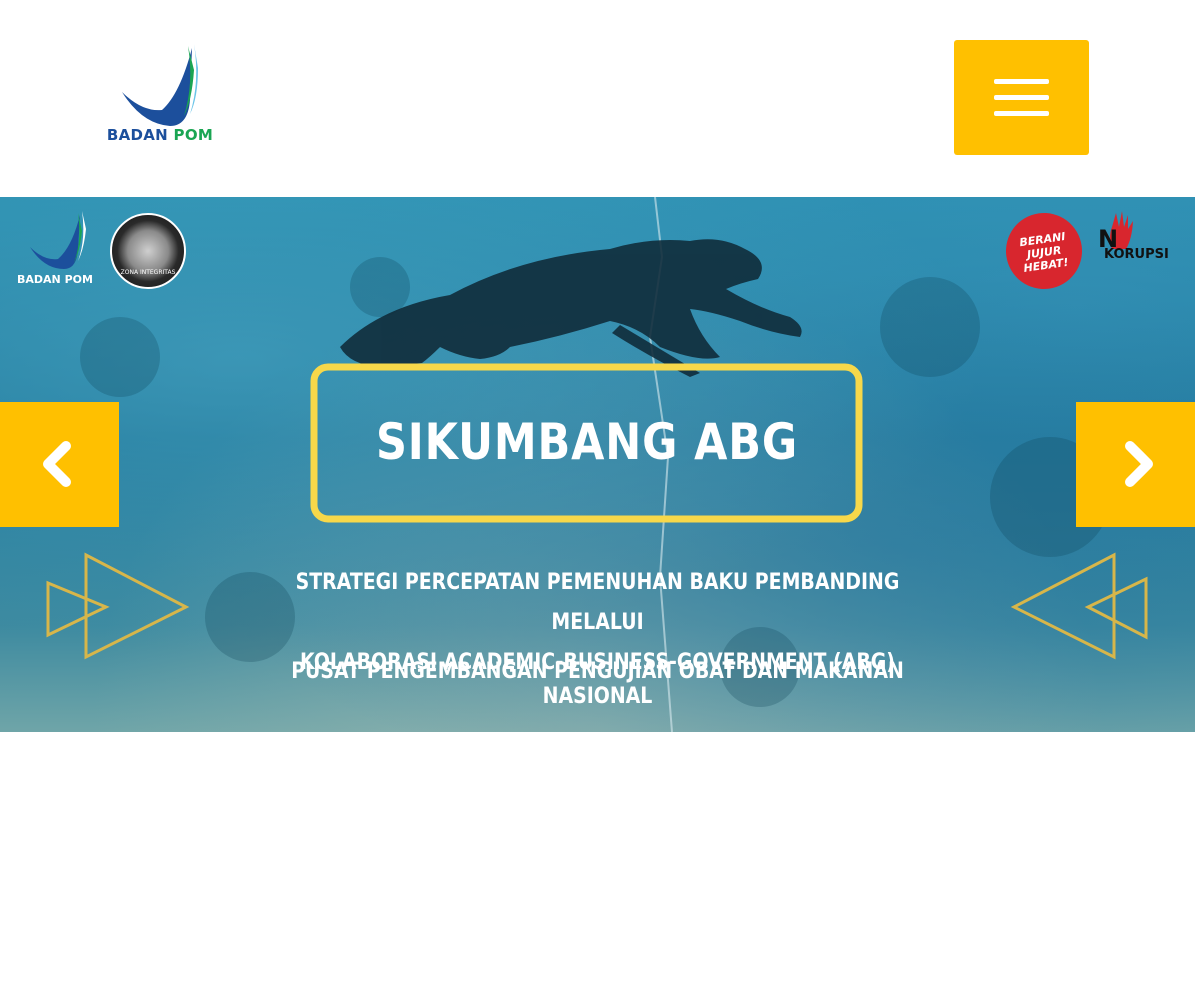  I want to click on logo-wordmark: BADAN POM, so click(160, 135).